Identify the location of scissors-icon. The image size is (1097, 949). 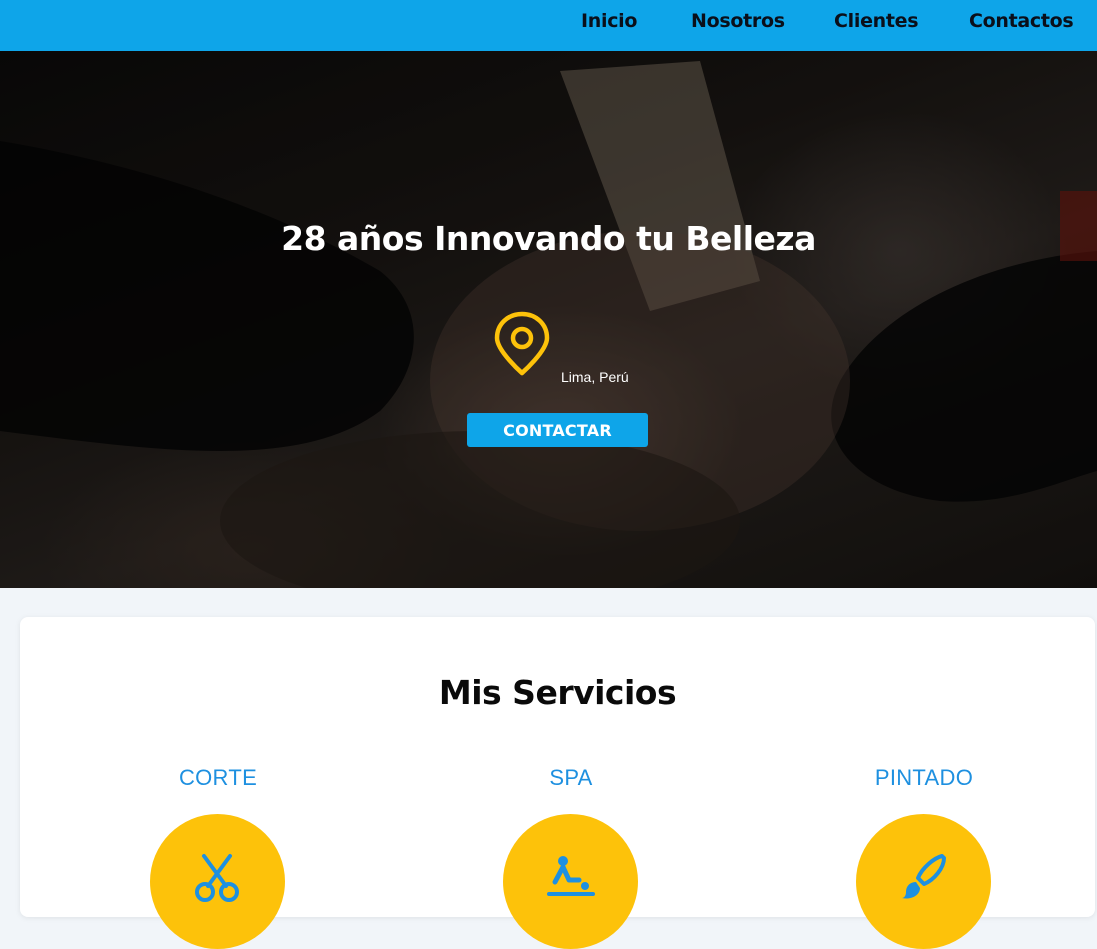
(217, 878).